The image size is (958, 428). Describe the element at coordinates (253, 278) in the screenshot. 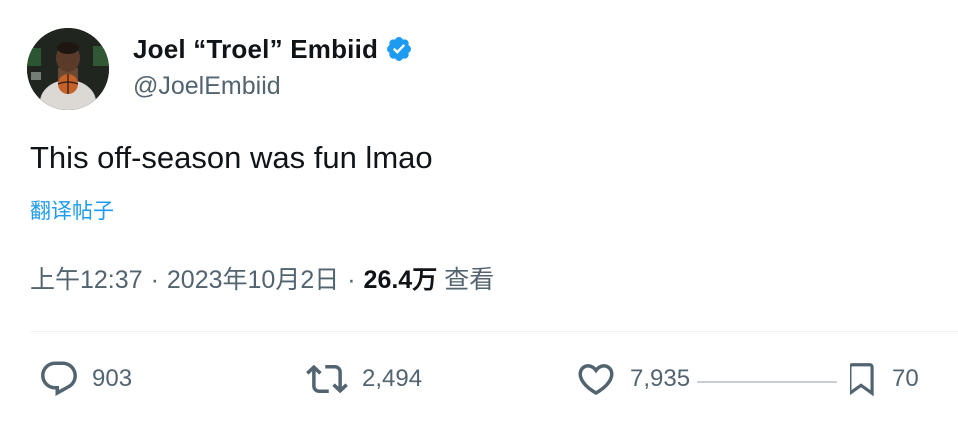

I see `tweet-date: 2023年10月2日` at that location.